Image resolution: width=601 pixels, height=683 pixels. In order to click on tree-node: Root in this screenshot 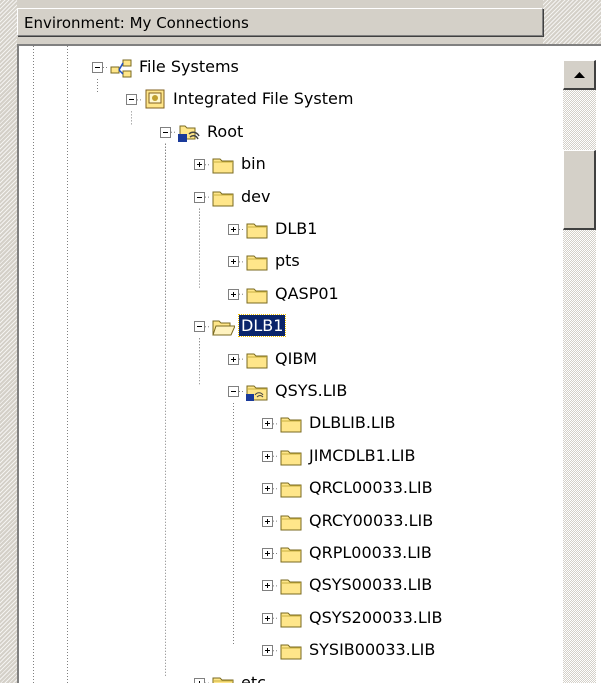, I will do `click(289, 132)`.